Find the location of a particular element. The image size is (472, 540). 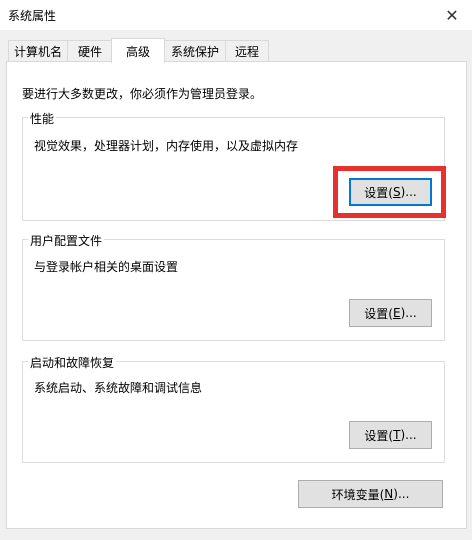

performance-description: 视觉效果，处理器计划，内存使用，以及虚拟内存 is located at coordinates (166, 146).